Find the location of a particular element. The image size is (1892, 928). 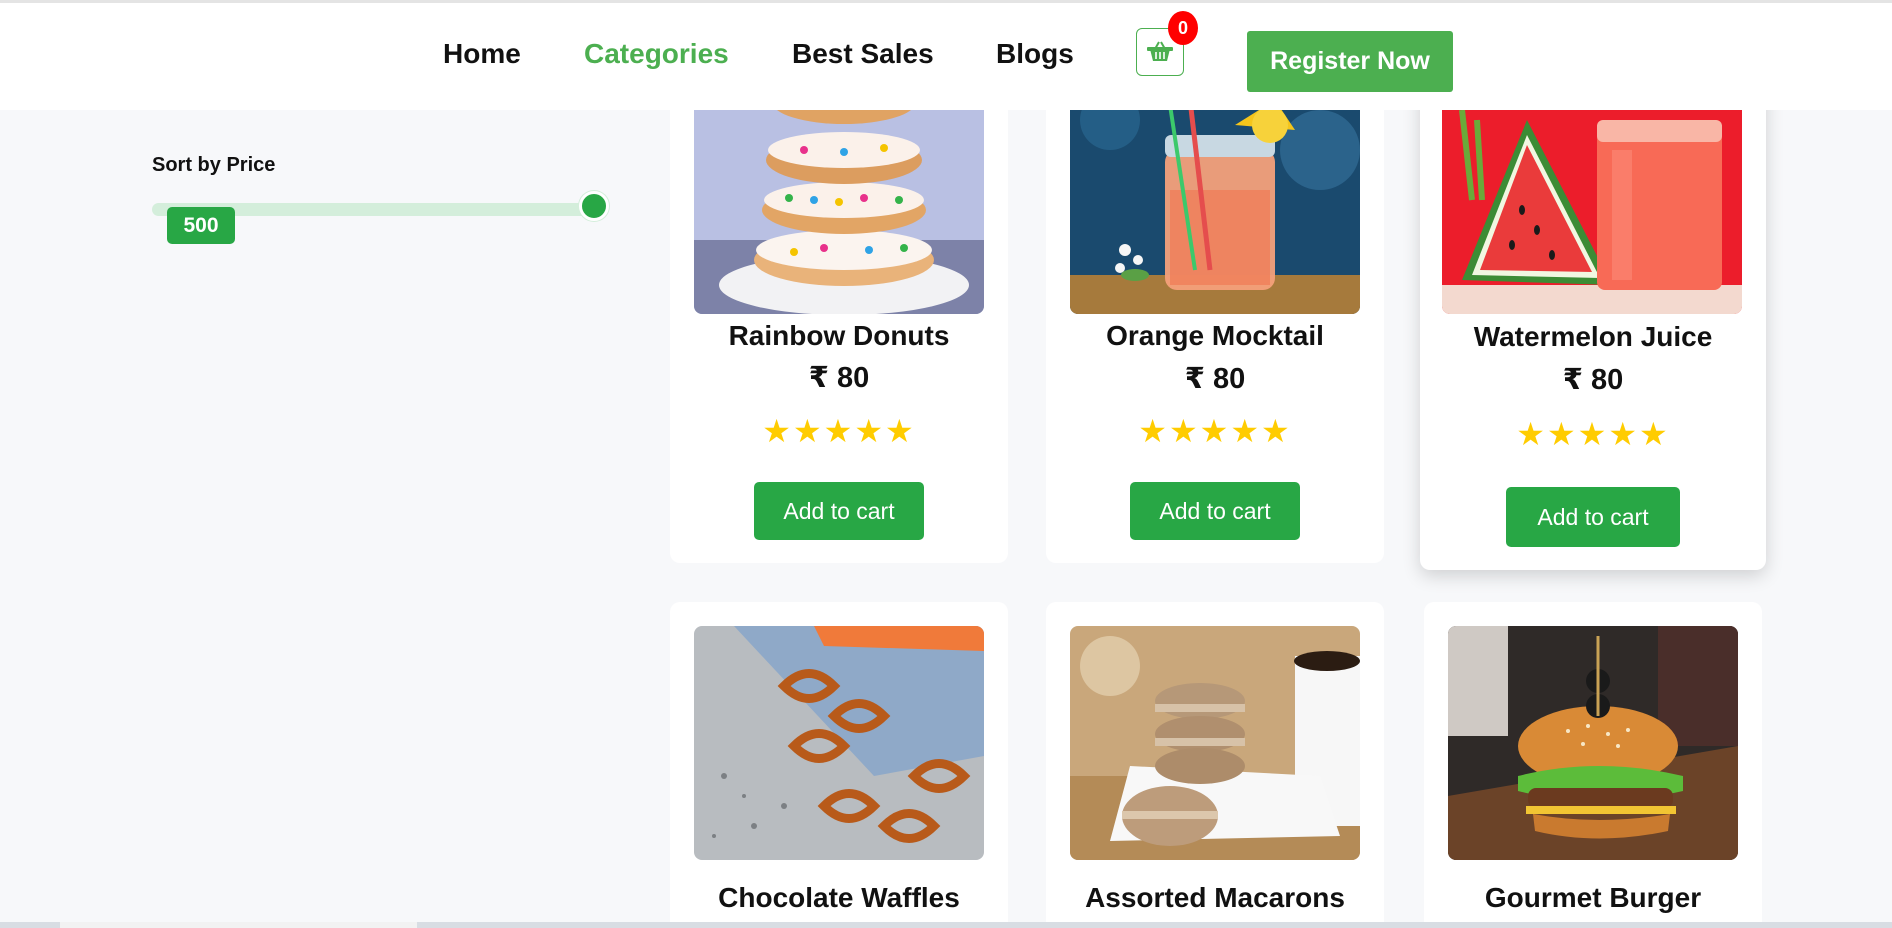

donuts-photo is located at coordinates (839, 197).